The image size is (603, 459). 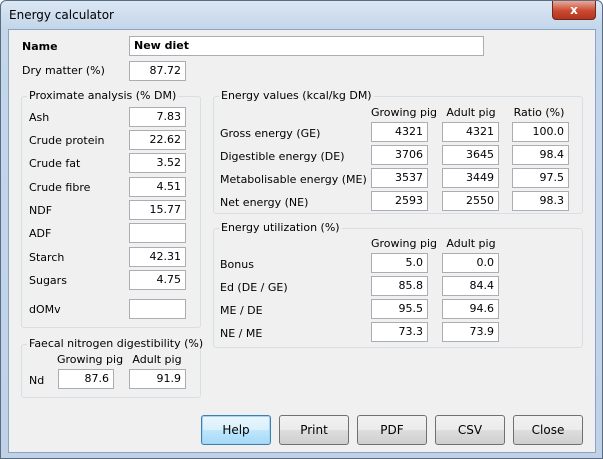 I want to click on ed-growing: 85.8, so click(x=399, y=286).